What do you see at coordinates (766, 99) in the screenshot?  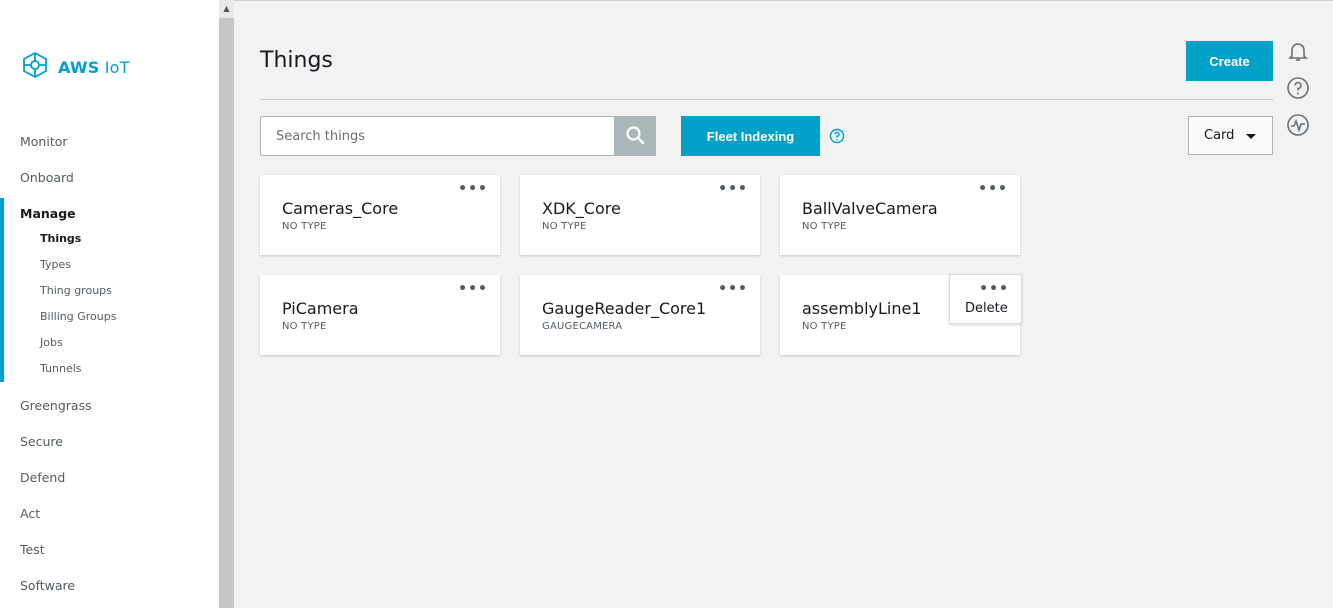 I see `title-divider` at bounding box center [766, 99].